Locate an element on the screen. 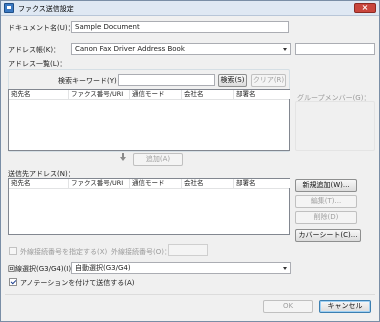 The width and height of the screenshot is (380, 322). column-header-fax-number: ファクス番号/URI is located at coordinates (99, 94).